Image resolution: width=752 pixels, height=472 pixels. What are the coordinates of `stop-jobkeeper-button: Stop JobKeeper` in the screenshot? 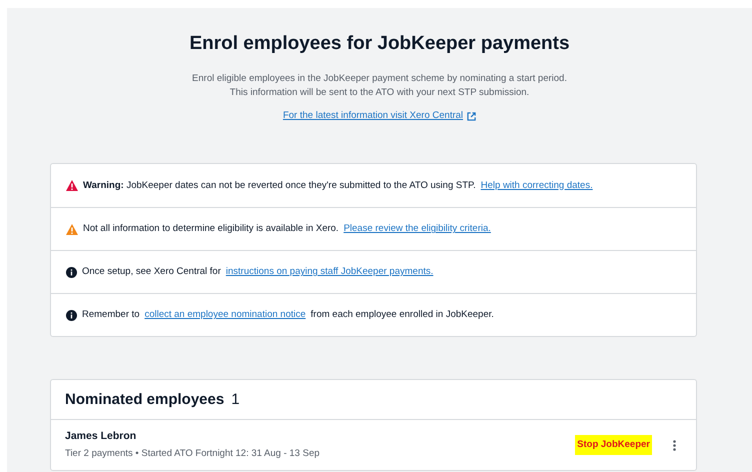 It's located at (613, 445).